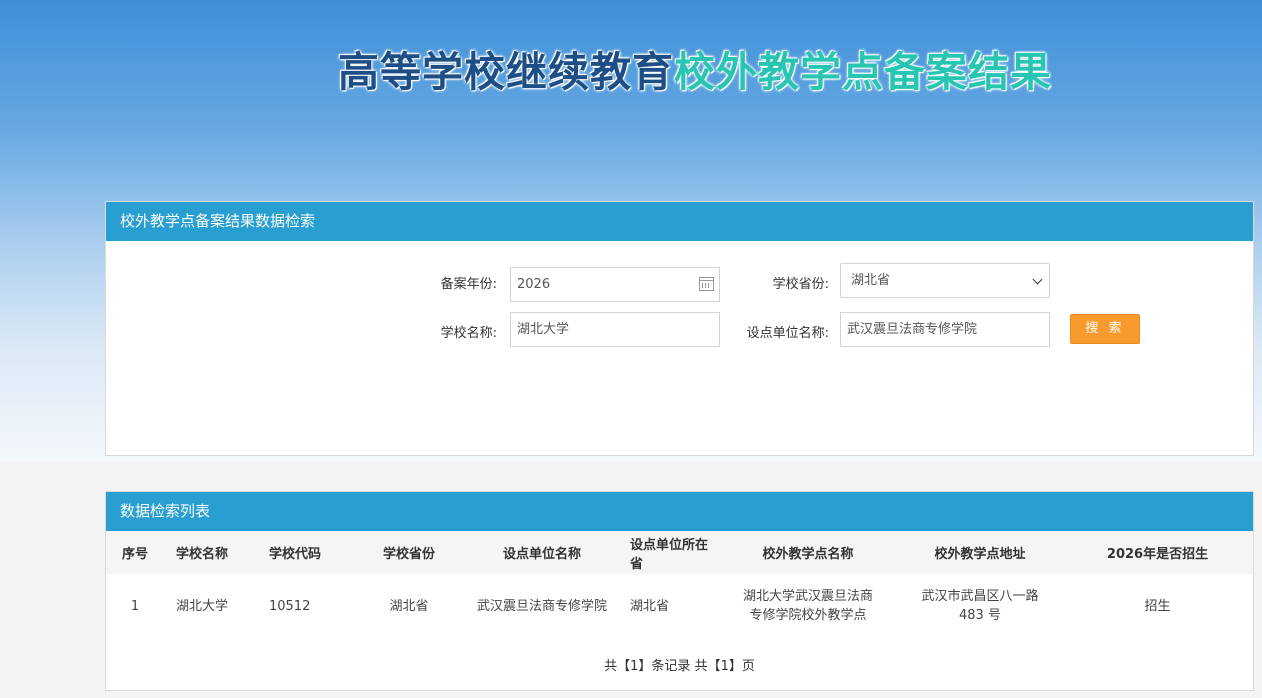 The height and width of the screenshot is (698, 1262). I want to click on cell-school: 湖北大学, so click(202, 606).